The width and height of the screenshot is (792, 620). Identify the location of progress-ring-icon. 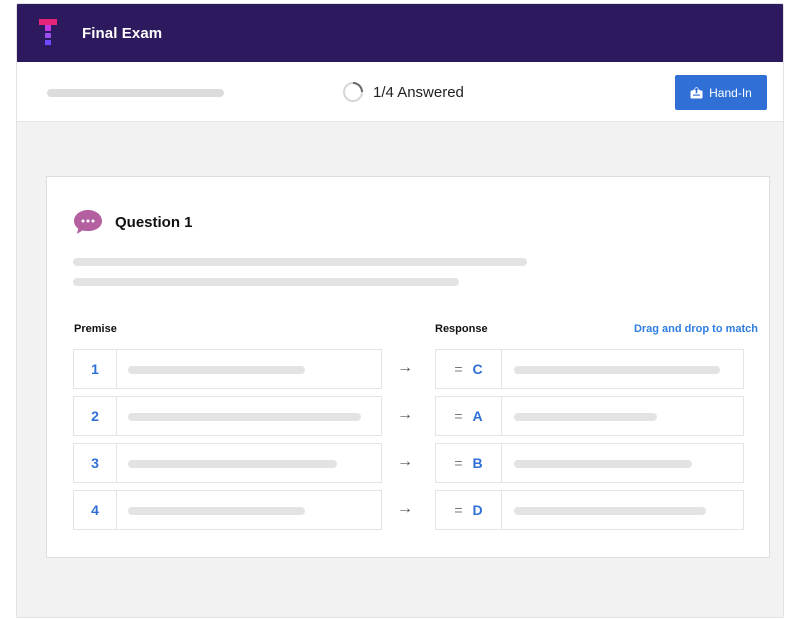
(353, 92).